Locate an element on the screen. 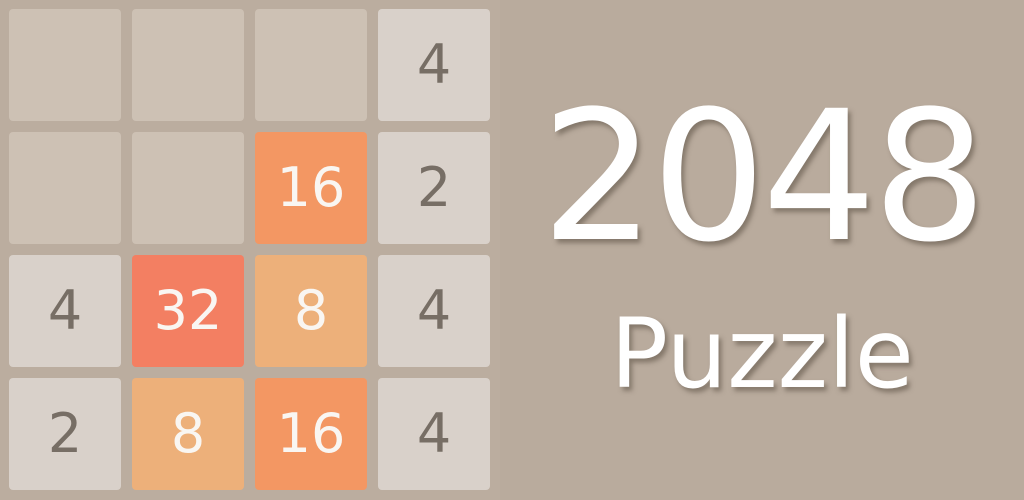 This screenshot has height=500, width=1024. tile-r2-c3: 4 is located at coordinates (434, 311).